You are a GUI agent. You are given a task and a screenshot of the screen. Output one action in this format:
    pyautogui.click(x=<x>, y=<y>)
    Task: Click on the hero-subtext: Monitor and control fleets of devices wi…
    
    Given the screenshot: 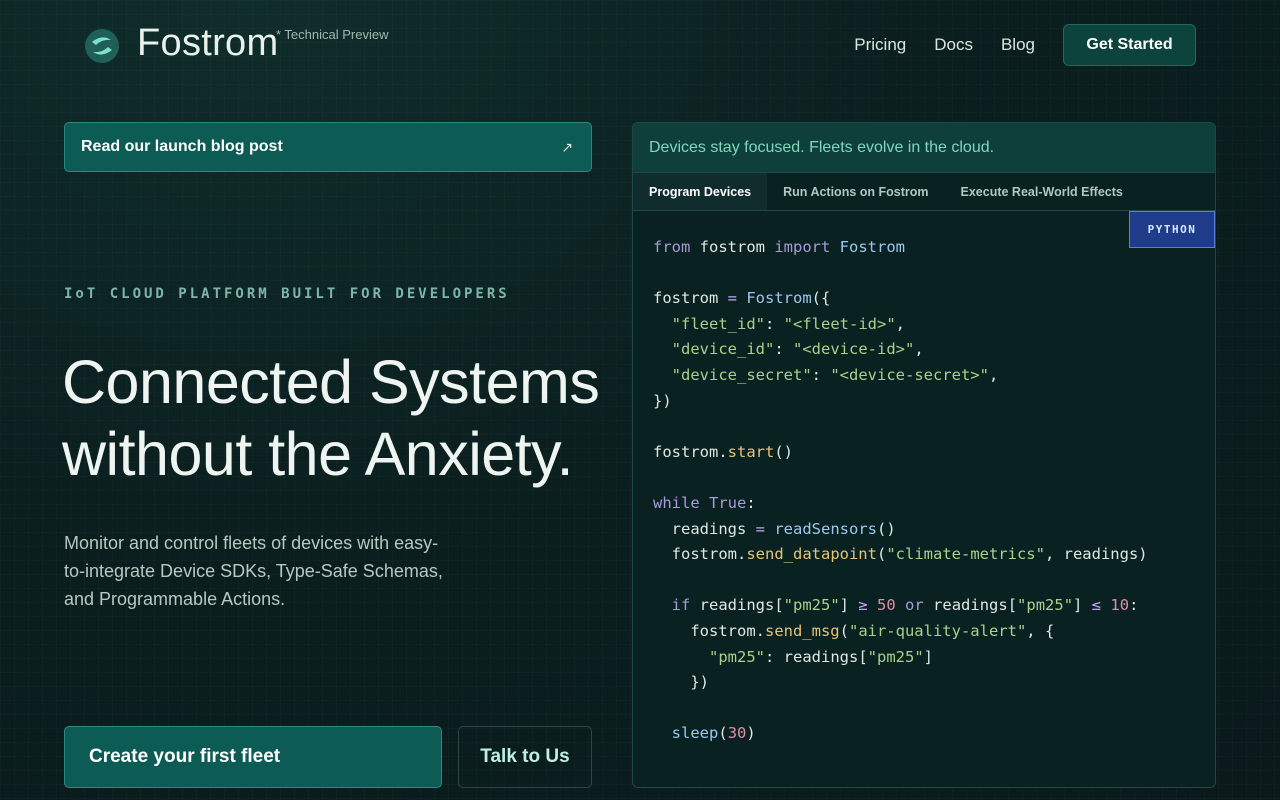 What is the action you would take?
    pyautogui.click(x=253, y=571)
    